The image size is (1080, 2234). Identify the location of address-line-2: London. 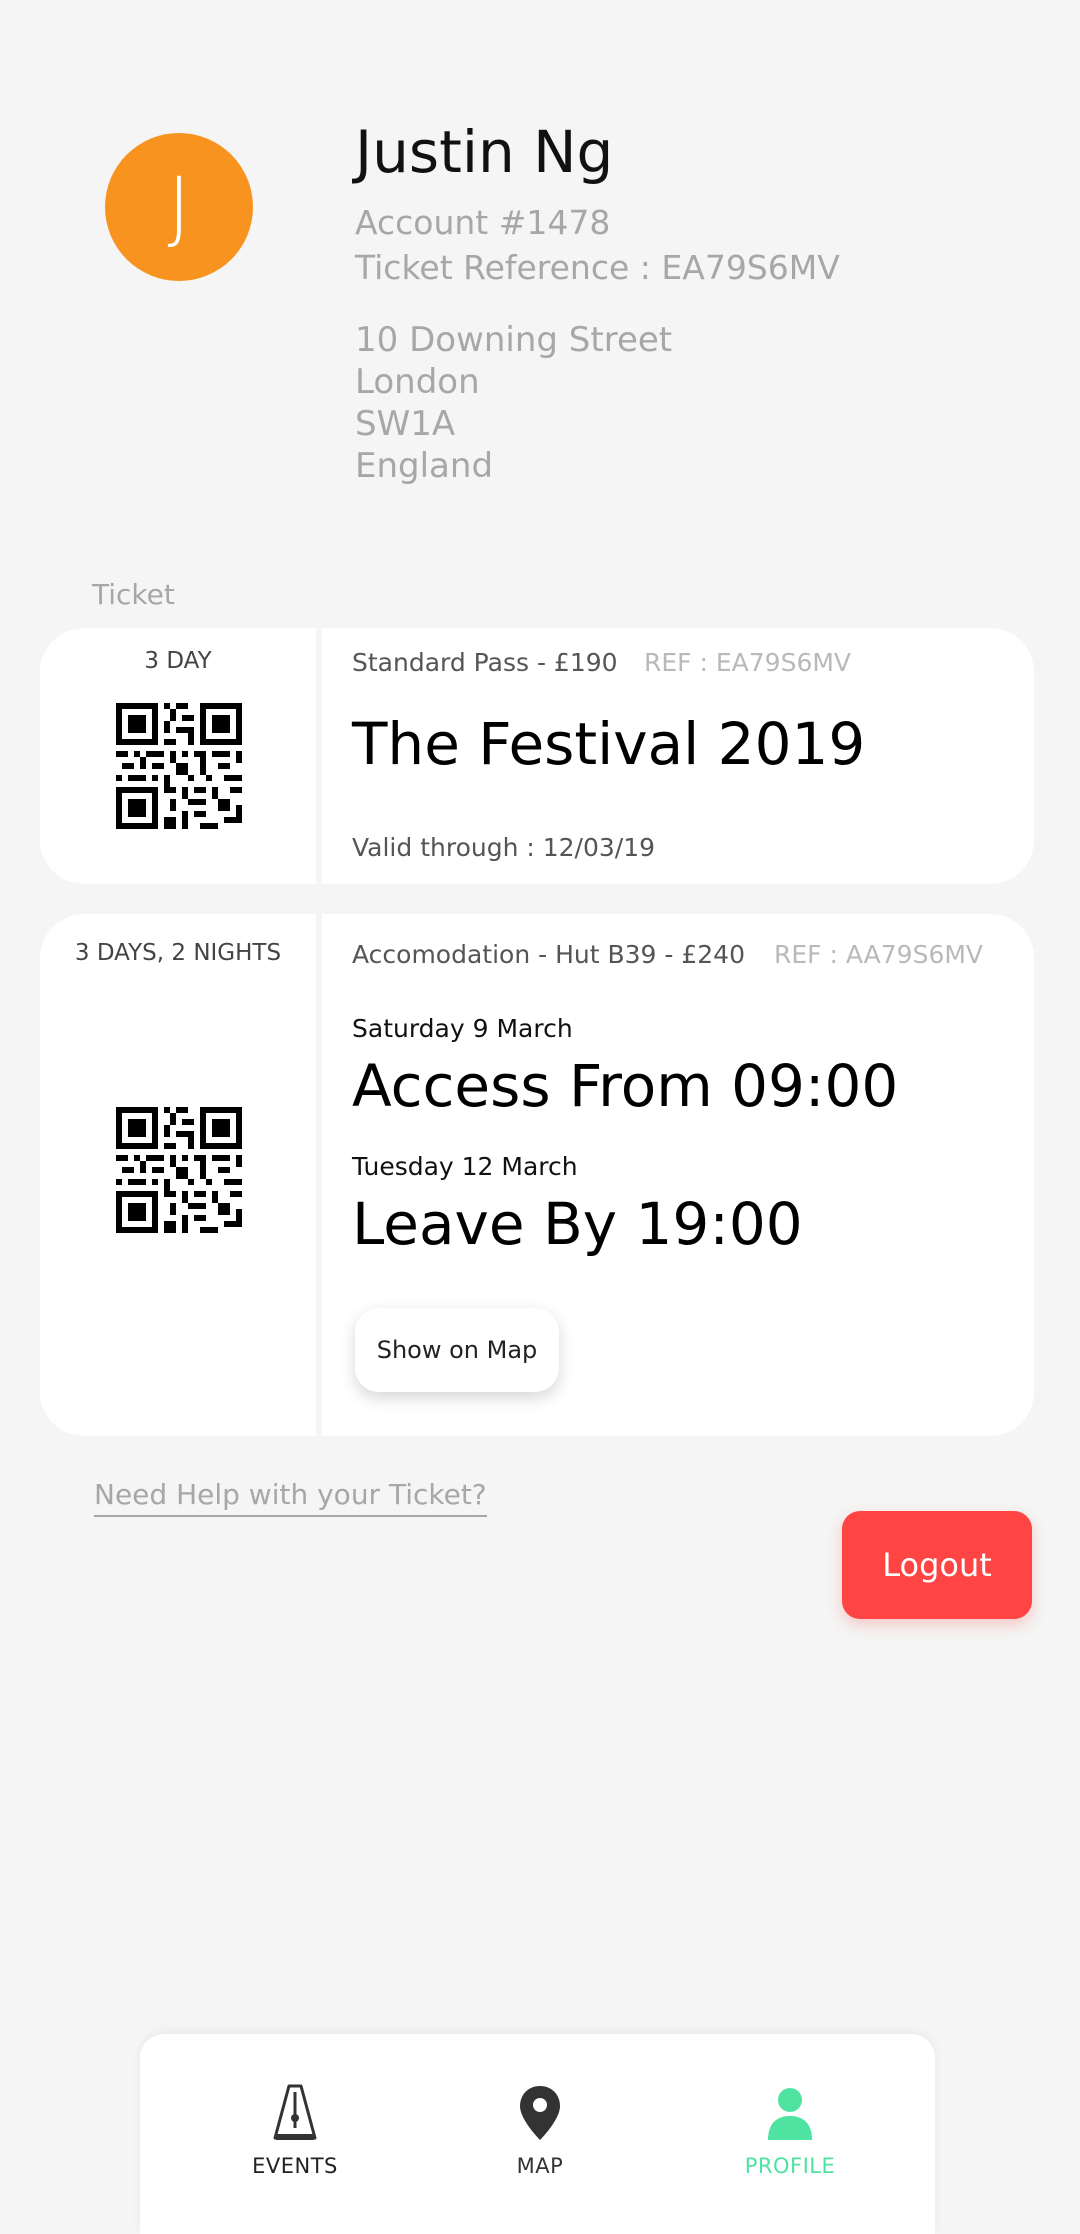
(417, 382).